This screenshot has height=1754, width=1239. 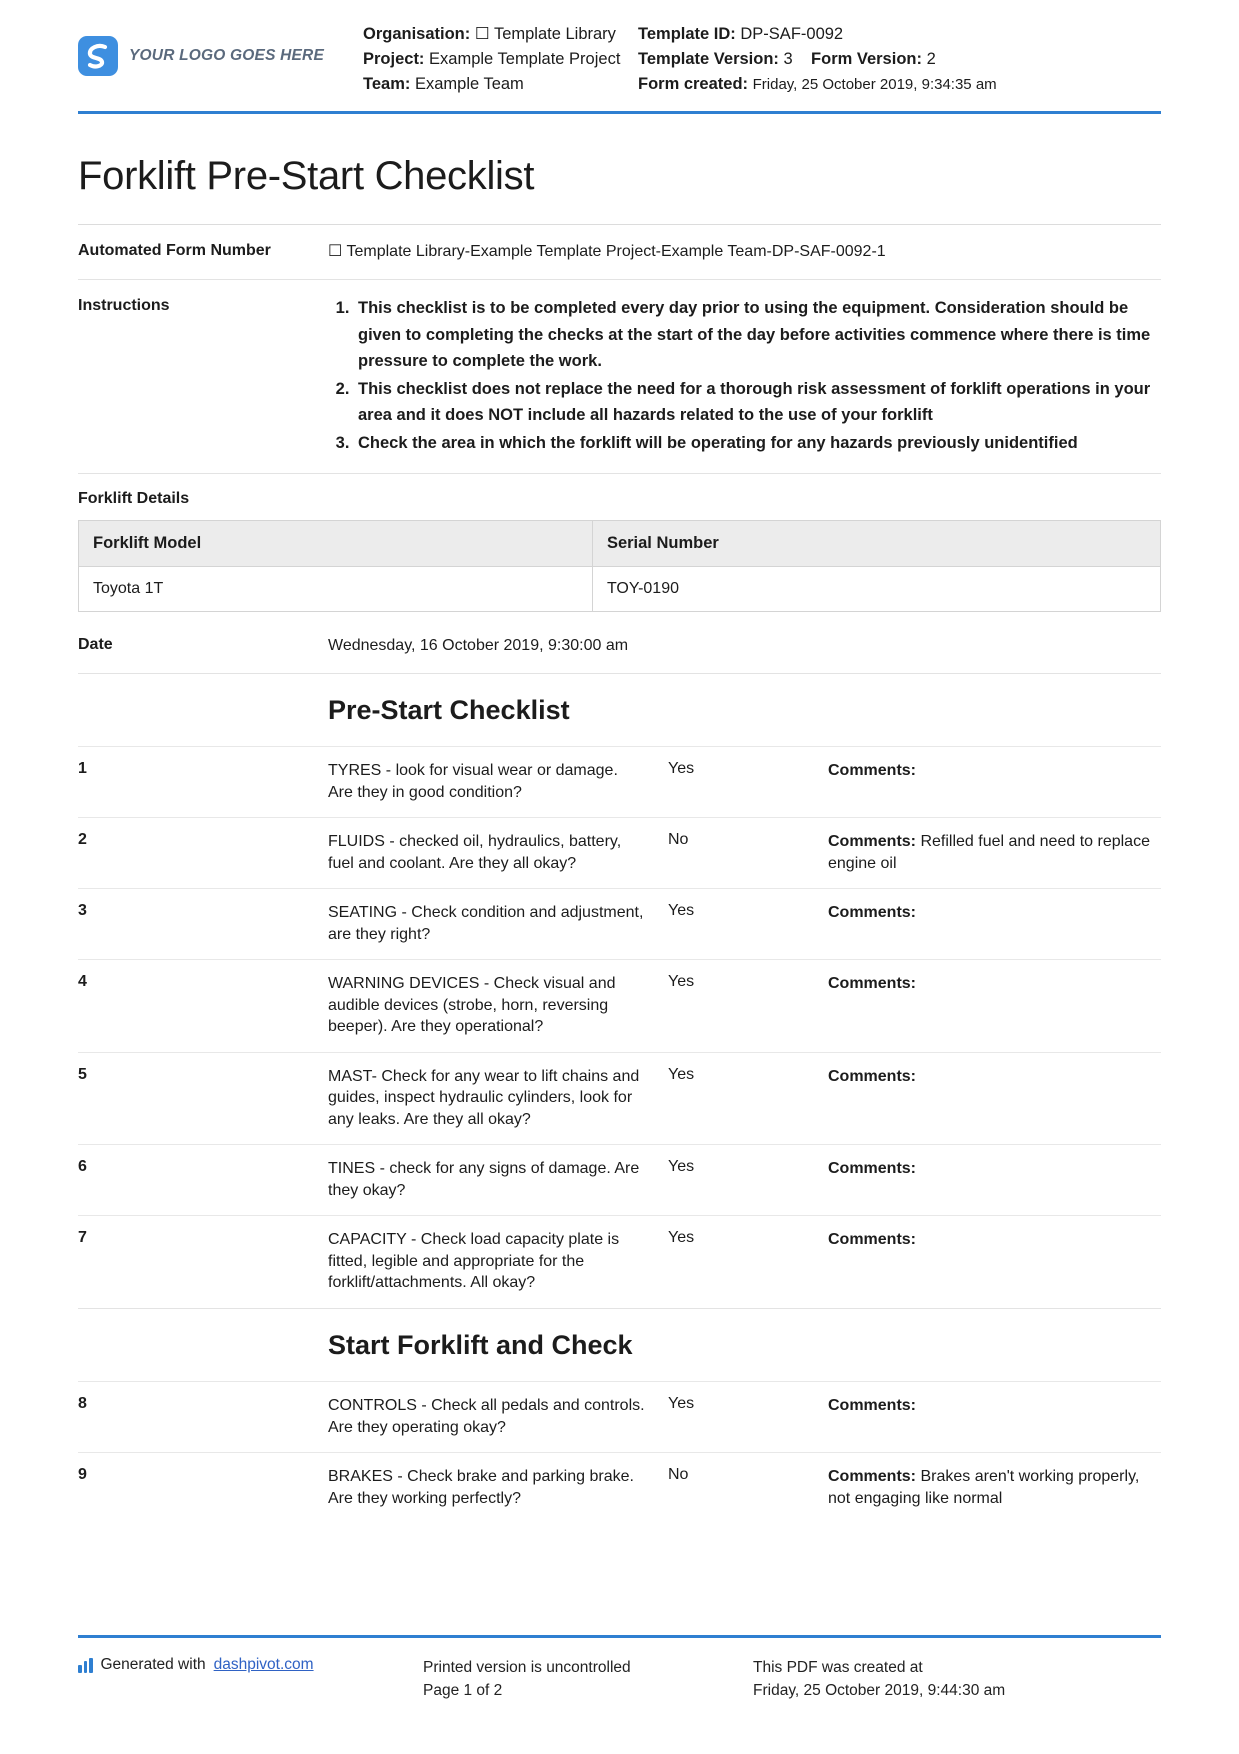 I want to click on row-number: 5, so click(x=82, y=1074).